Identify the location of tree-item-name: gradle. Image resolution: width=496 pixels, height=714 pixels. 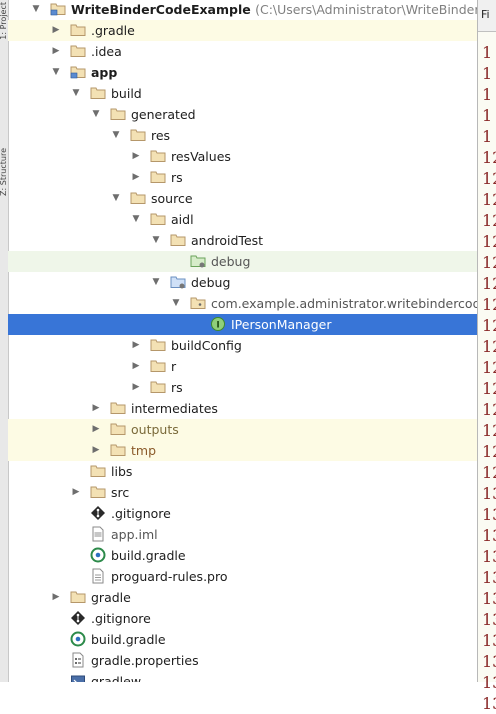
(111, 597).